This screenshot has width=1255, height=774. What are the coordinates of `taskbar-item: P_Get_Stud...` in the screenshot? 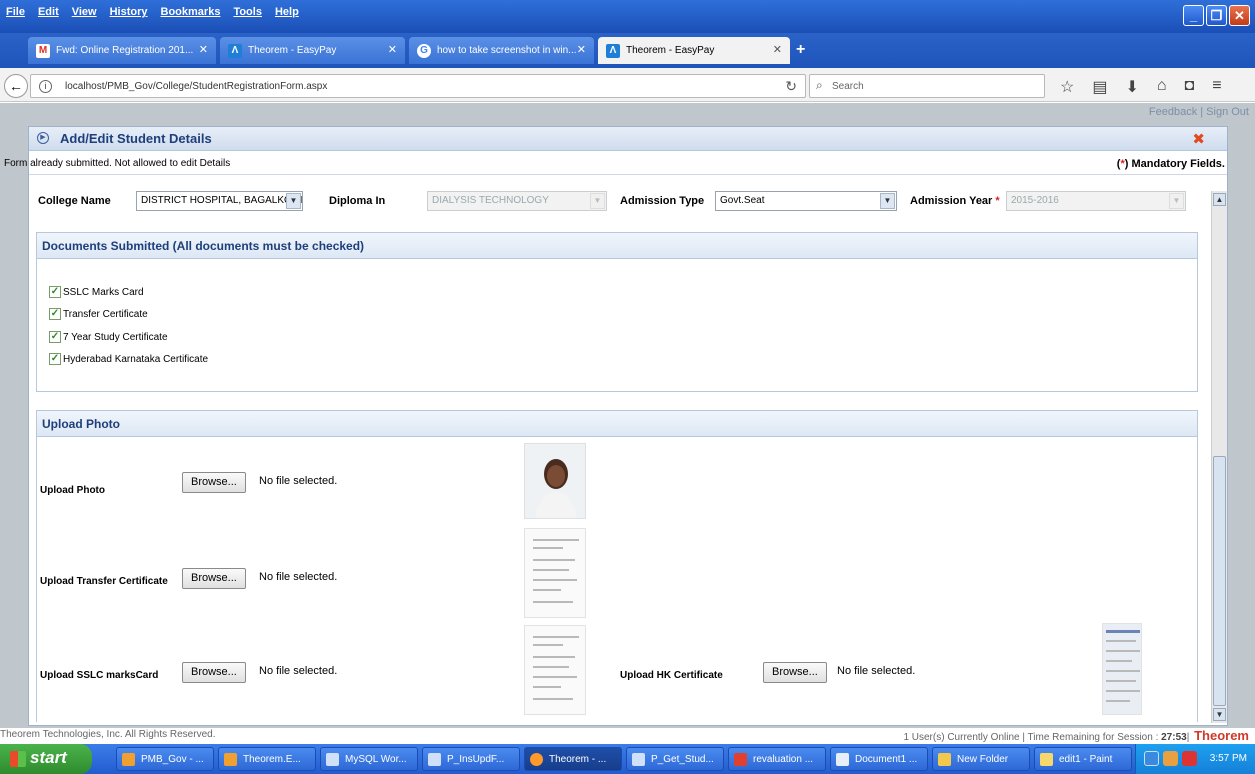 It's located at (675, 759).